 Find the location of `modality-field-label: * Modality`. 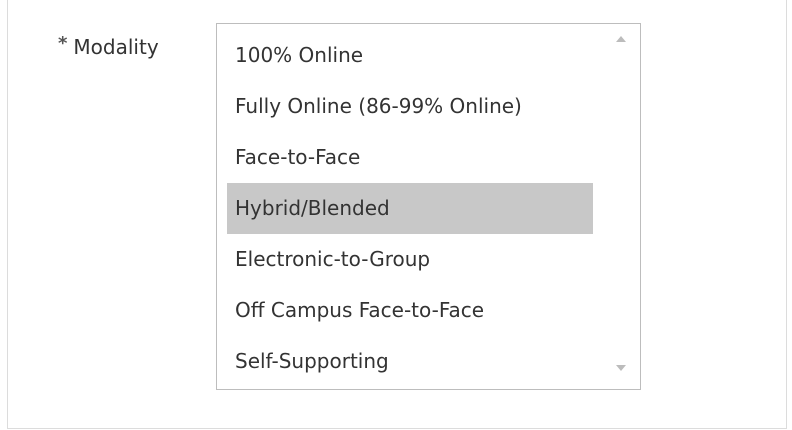

modality-field-label: * Modality is located at coordinates (108, 47).